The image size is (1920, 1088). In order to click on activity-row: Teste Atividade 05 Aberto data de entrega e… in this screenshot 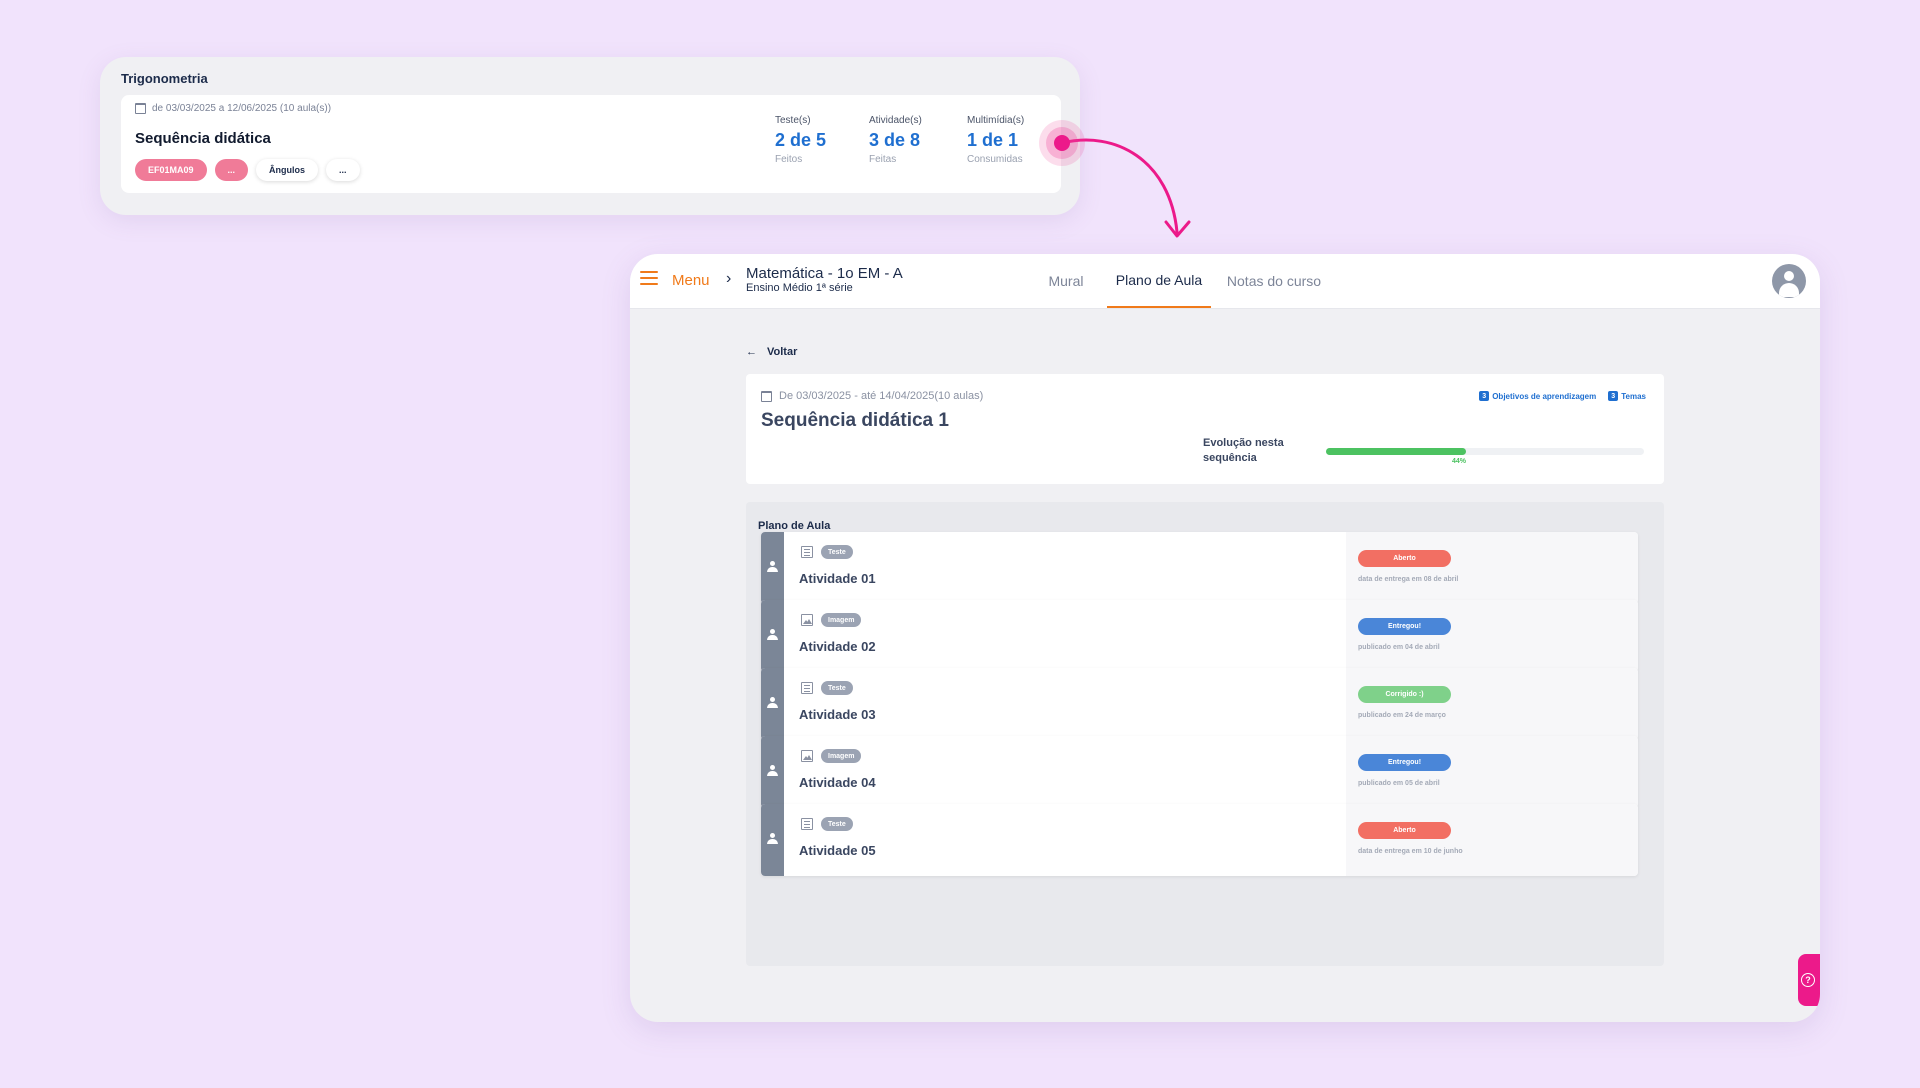, I will do `click(1199, 840)`.